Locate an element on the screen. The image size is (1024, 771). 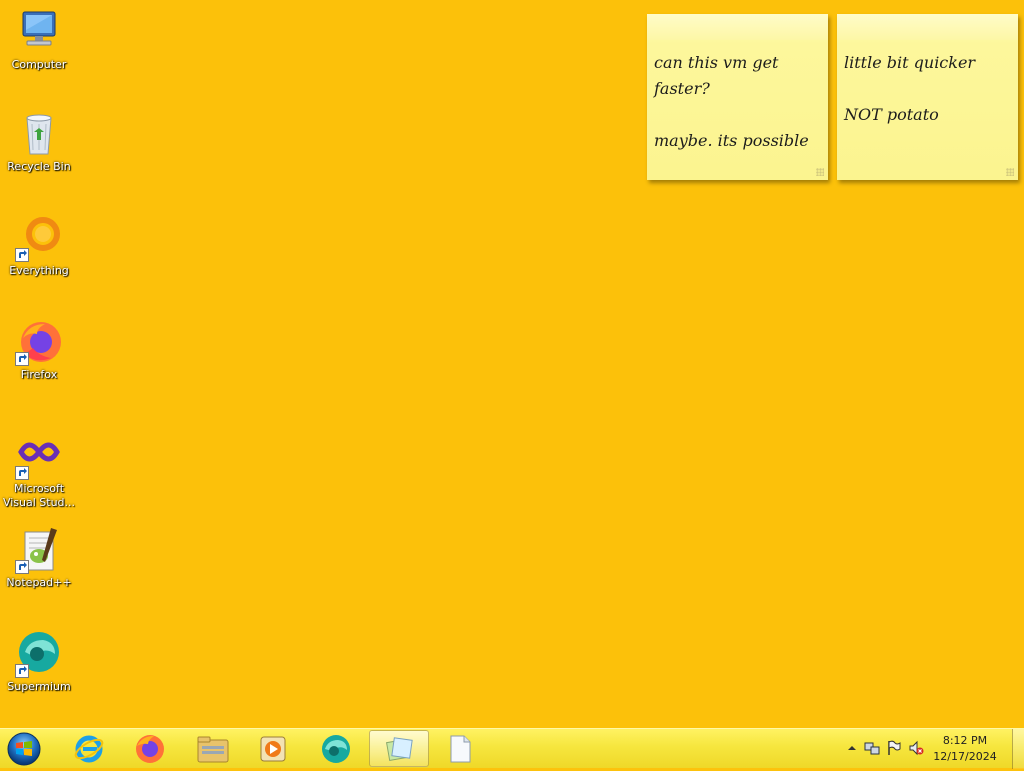
taskbar-supermium is located at coordinates (336, 748).